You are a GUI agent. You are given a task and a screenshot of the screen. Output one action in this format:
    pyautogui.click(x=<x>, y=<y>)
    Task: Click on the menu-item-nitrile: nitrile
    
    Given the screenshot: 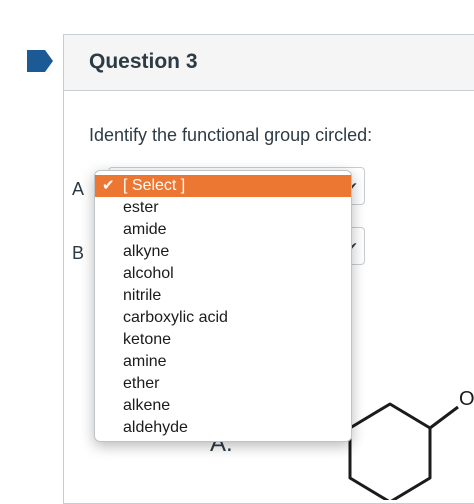 What is the action you would take?
    pyautogui.click(x=223, y=296)
    